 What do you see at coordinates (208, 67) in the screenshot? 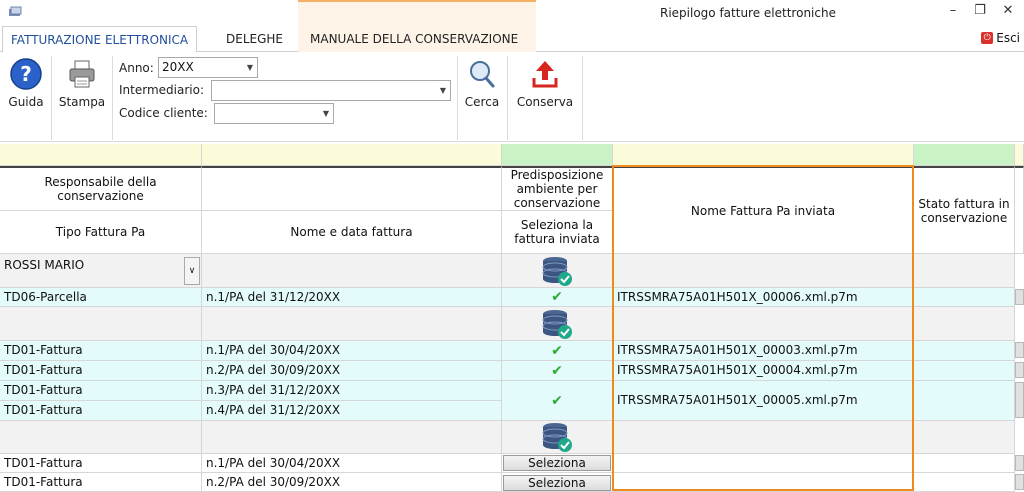
I see `anno-select: 20XX ▼` at bounding box center [208, 67].